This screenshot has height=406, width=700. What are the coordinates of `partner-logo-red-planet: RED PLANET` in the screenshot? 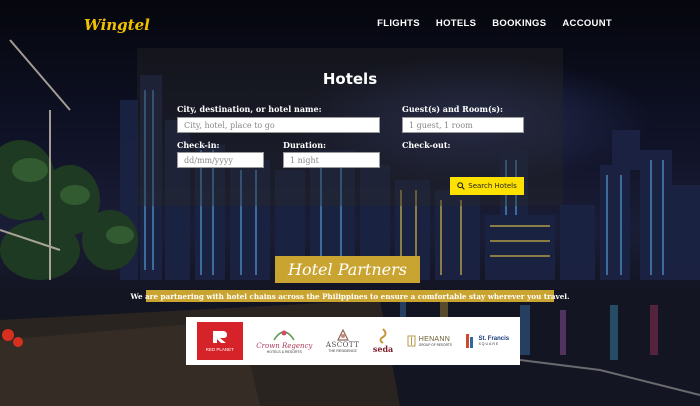 It's located at (219, 341).